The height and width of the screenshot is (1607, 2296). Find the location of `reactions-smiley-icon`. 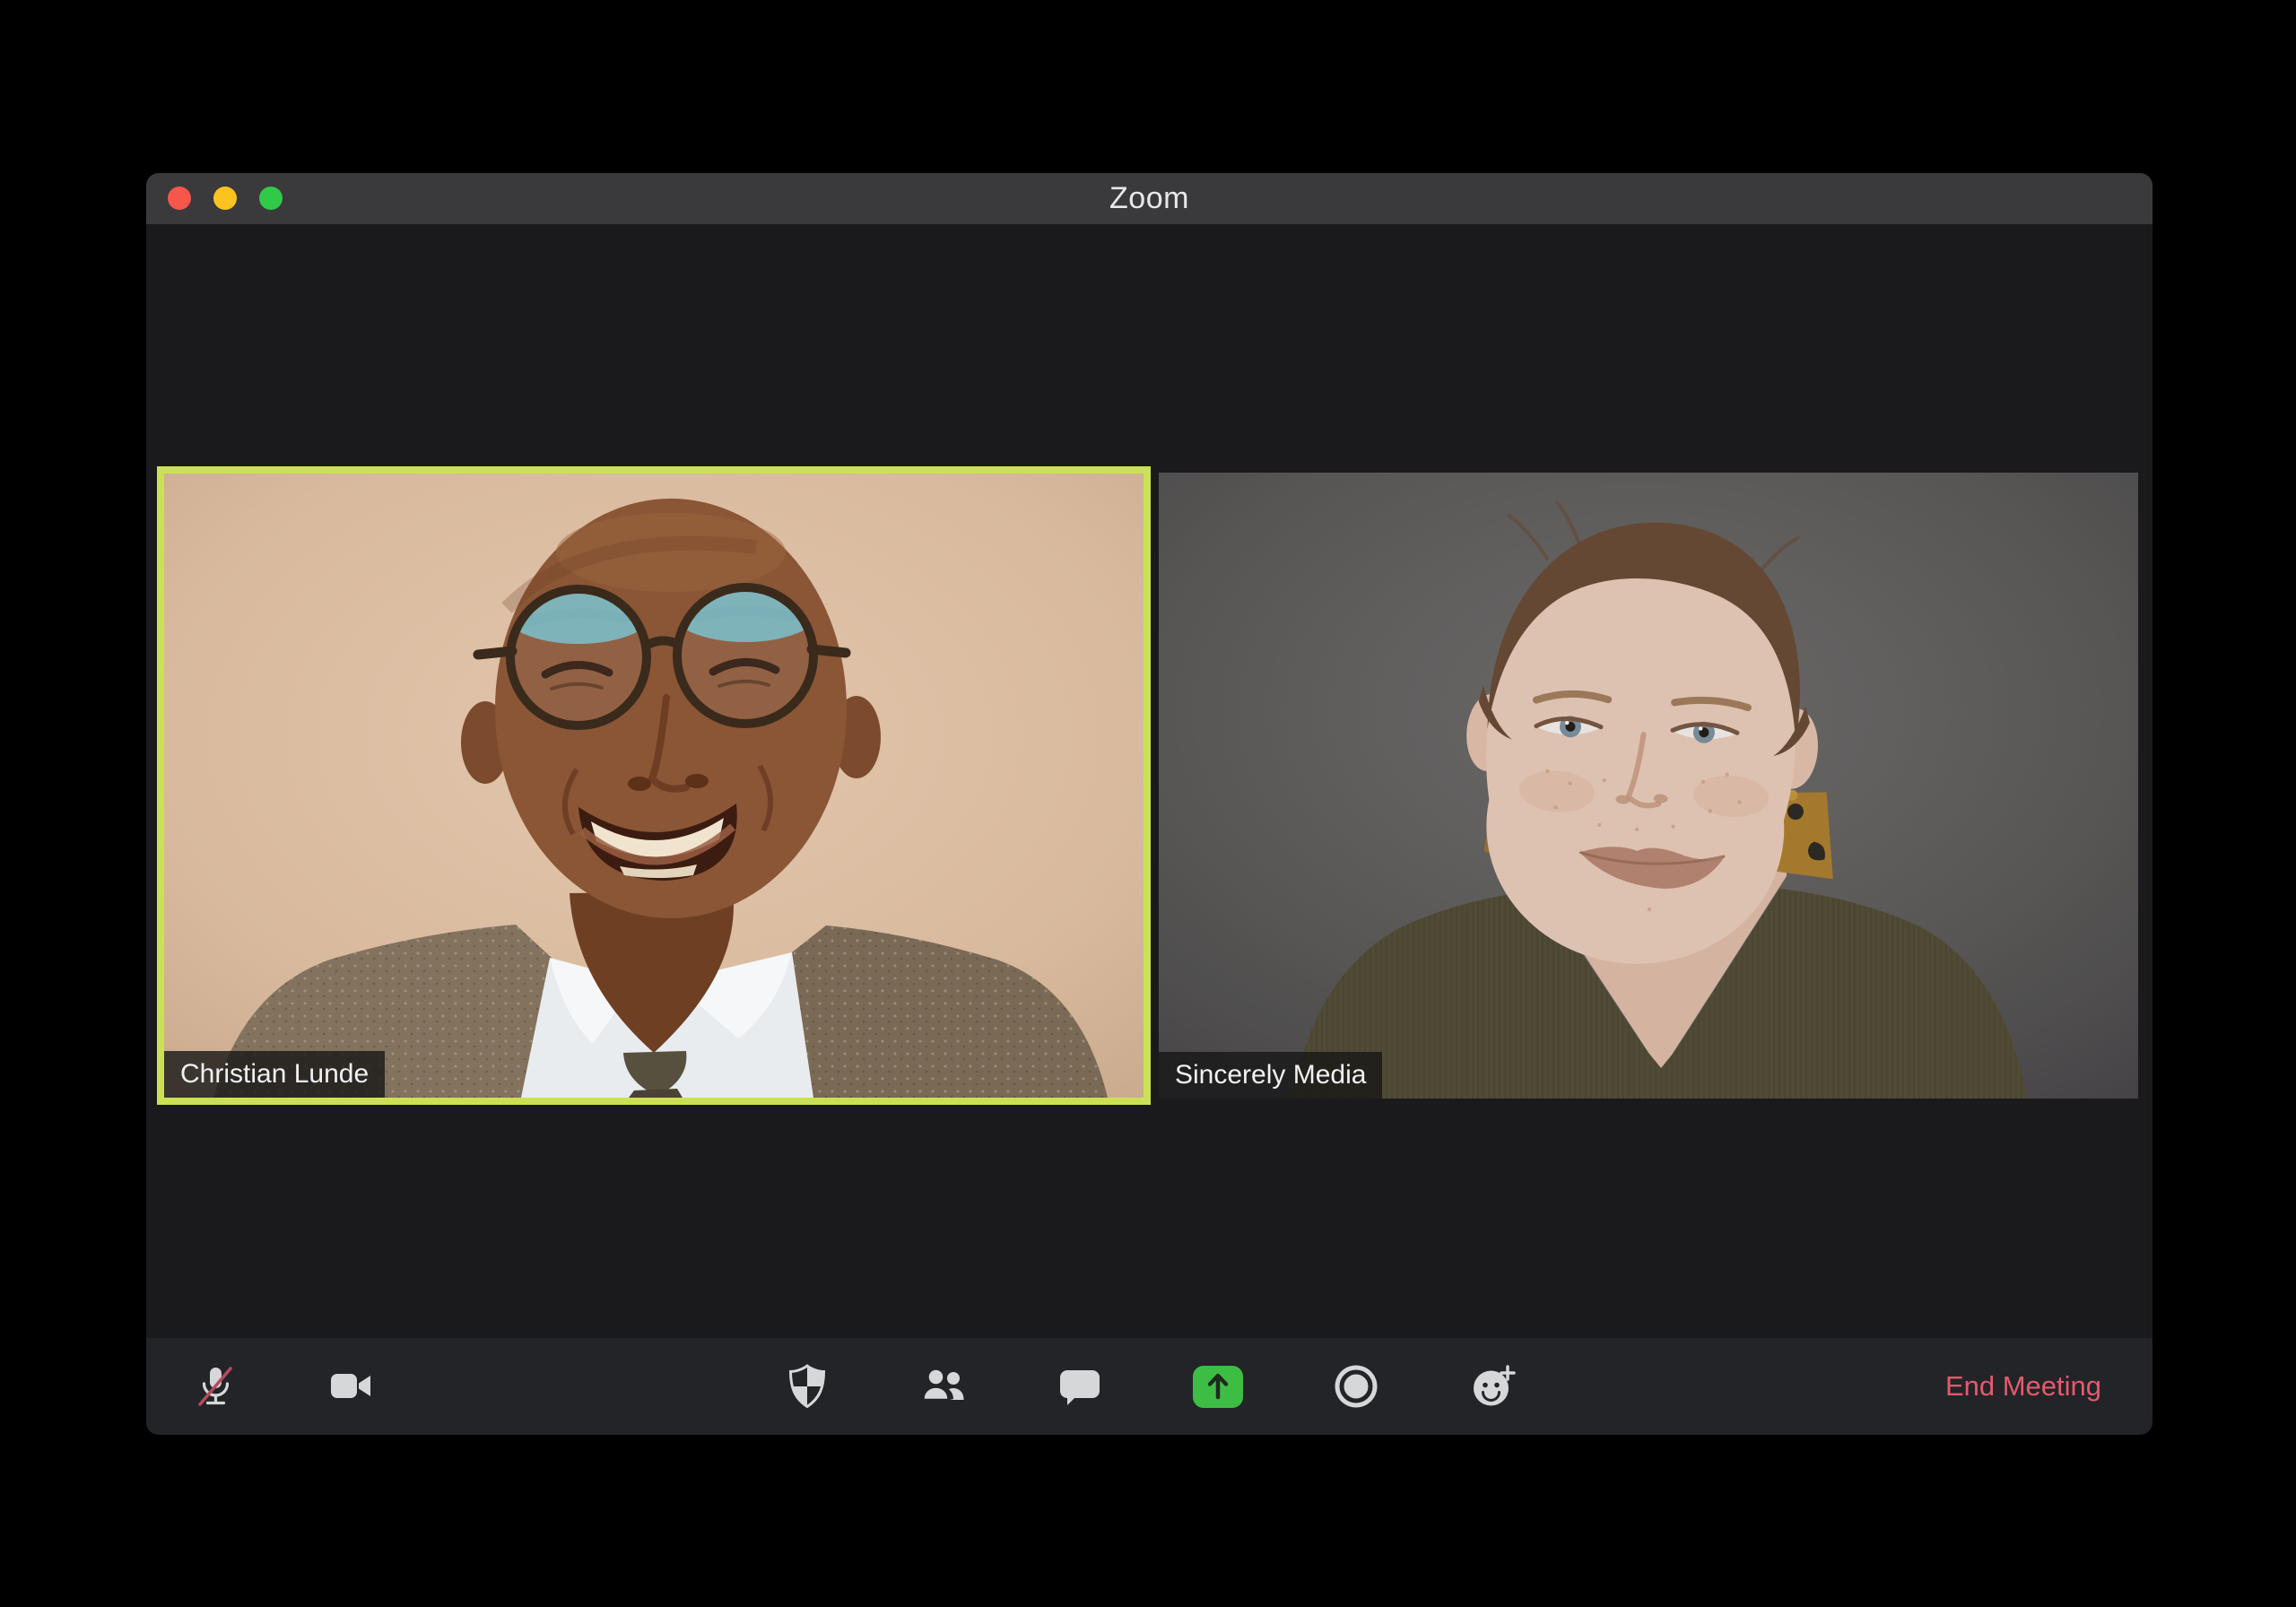

reactions-smiley-icon is located at coordinates (1494, 1386).